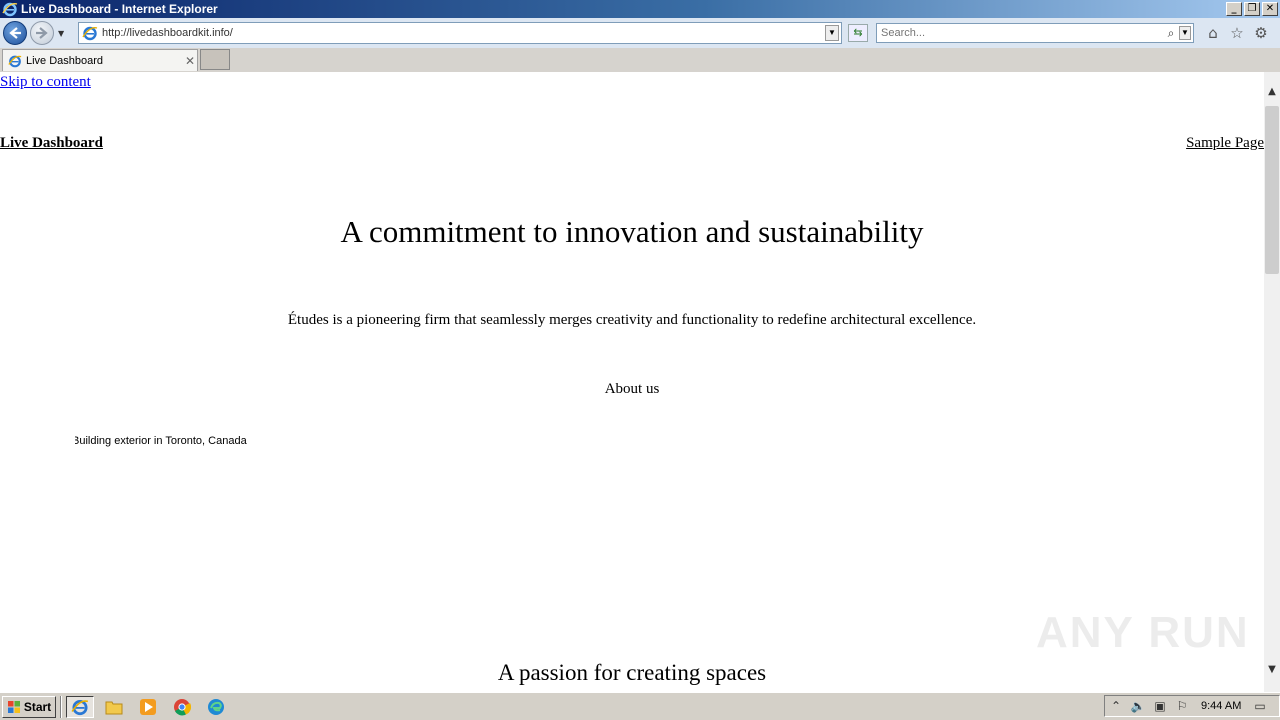 This screenshot has height=720, width=1280. Describe the element at coordinates (1185, 33) in the screenshot. I see `search-dropdown-icon: ▼` at that location.